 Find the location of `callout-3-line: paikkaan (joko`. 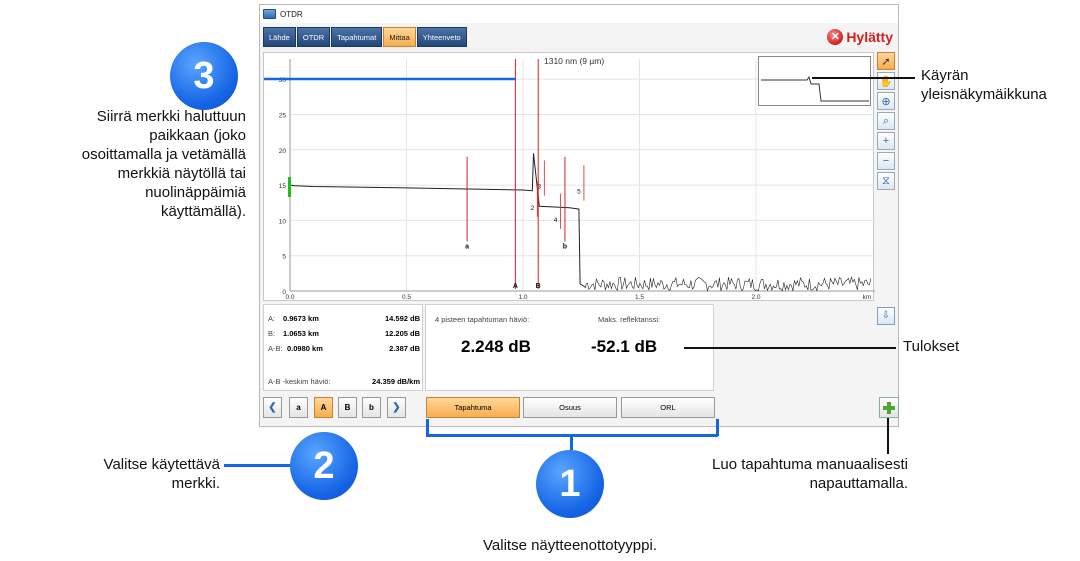

callout-3-line: paikkaan (joko is located at coordinates (197, 135).